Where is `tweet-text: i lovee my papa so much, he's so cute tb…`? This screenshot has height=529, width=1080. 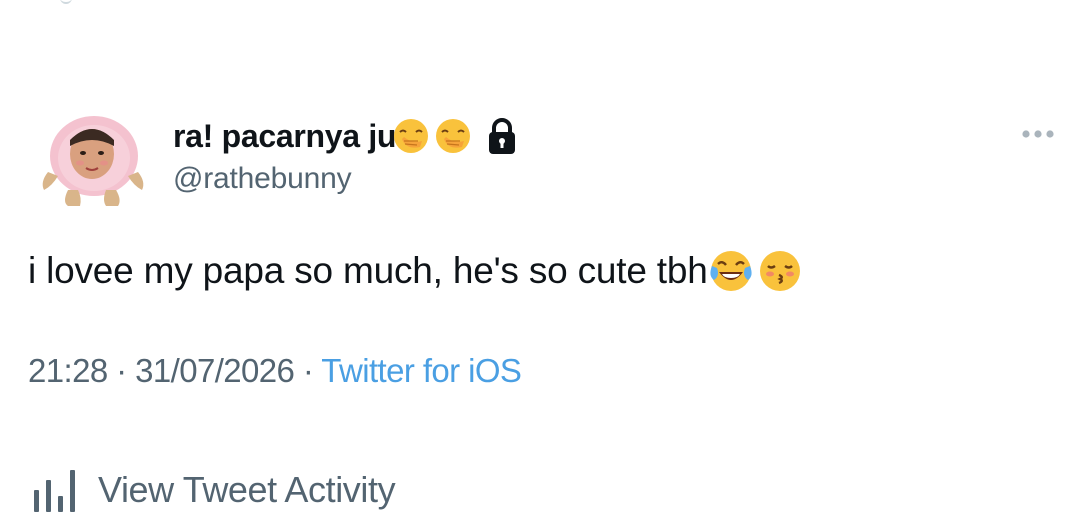 tweet-text: i lovee my papa so much, he's so cute tb… is located at coordinates (368, 270).